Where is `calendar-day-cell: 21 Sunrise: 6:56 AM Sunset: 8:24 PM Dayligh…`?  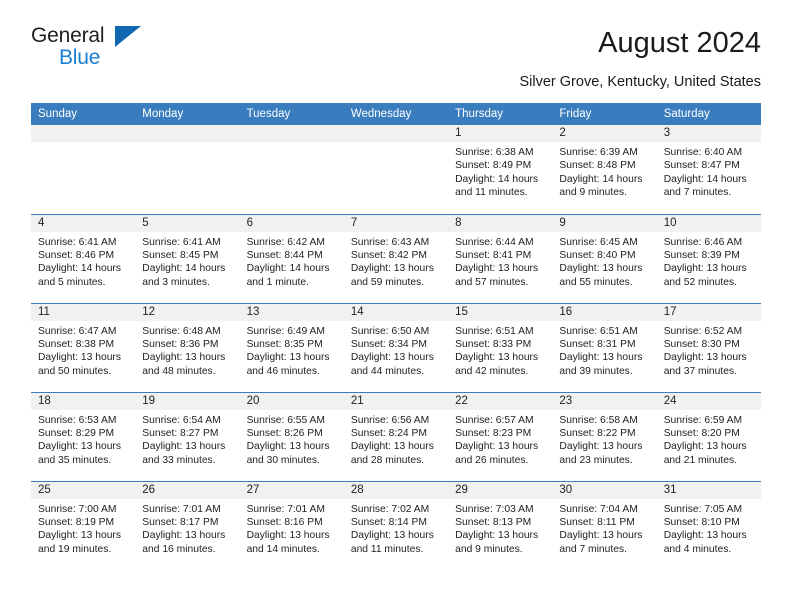 calendar-day-cell: 21 Sunrise: 6:56 AM Sunset: 8:24 PM Dayligh… is located at coordinates (396, 436).